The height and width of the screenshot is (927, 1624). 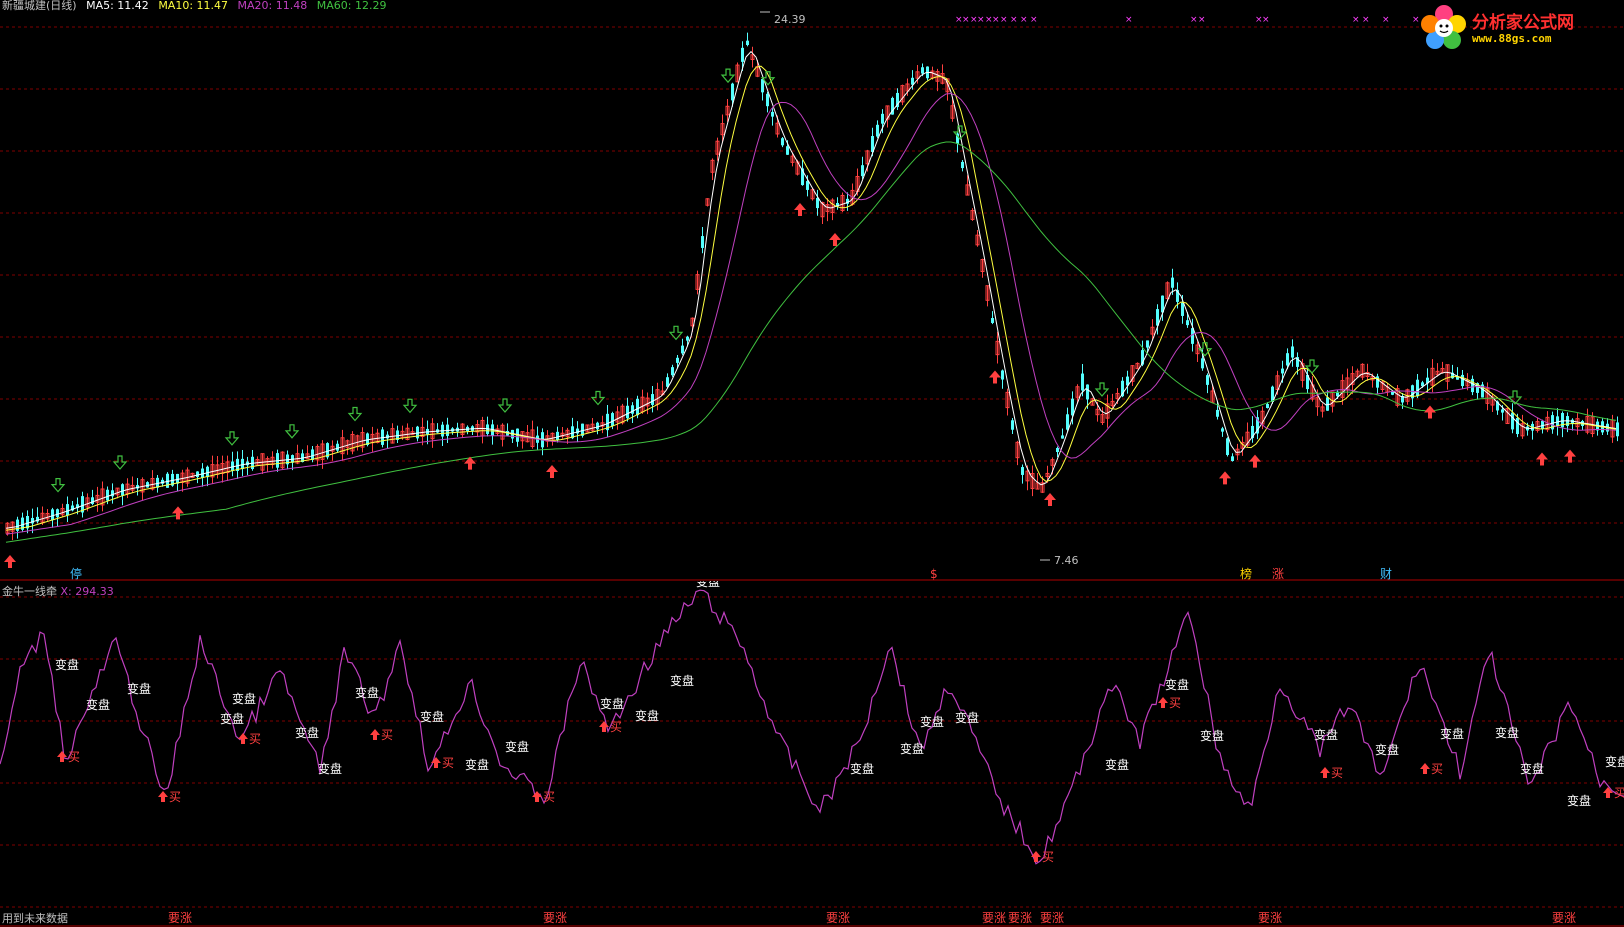 What do you see at coordinates (76, 573) in the screenshot?
I see `event-marker: 停` at bounding box center [76, 573].